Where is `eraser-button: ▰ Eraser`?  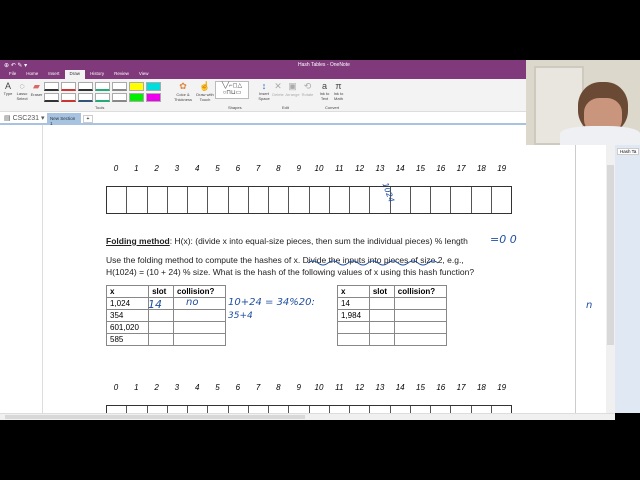
eraser-button: ▰ Eraser is located at coordinates (36, 89).